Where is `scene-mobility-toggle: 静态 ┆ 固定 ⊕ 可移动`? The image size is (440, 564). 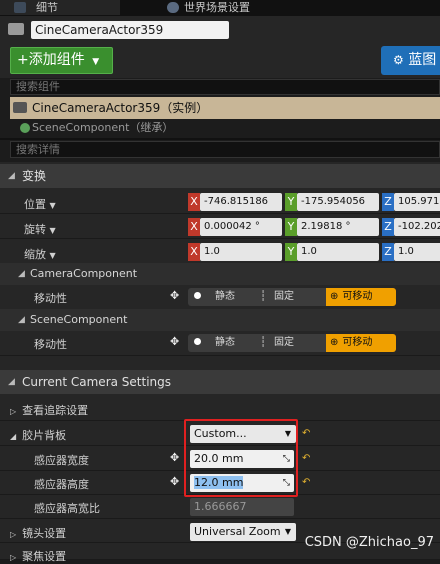 scene-mobility-toggle: 静态 ┆ 固定 ⊕ 可移动 is located at coordinates (292, 343).